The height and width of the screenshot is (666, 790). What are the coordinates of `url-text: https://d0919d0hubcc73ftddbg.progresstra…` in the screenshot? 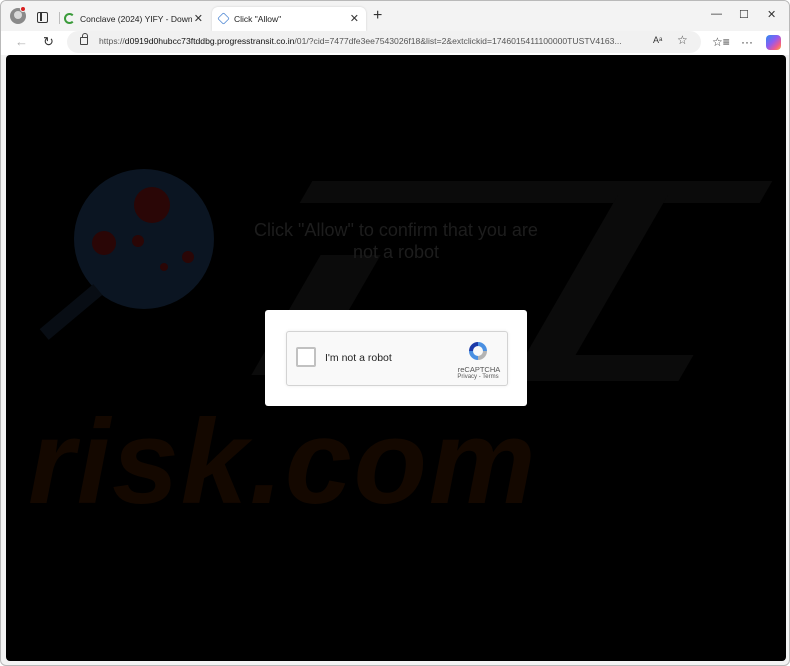 It's located at (369, 41).